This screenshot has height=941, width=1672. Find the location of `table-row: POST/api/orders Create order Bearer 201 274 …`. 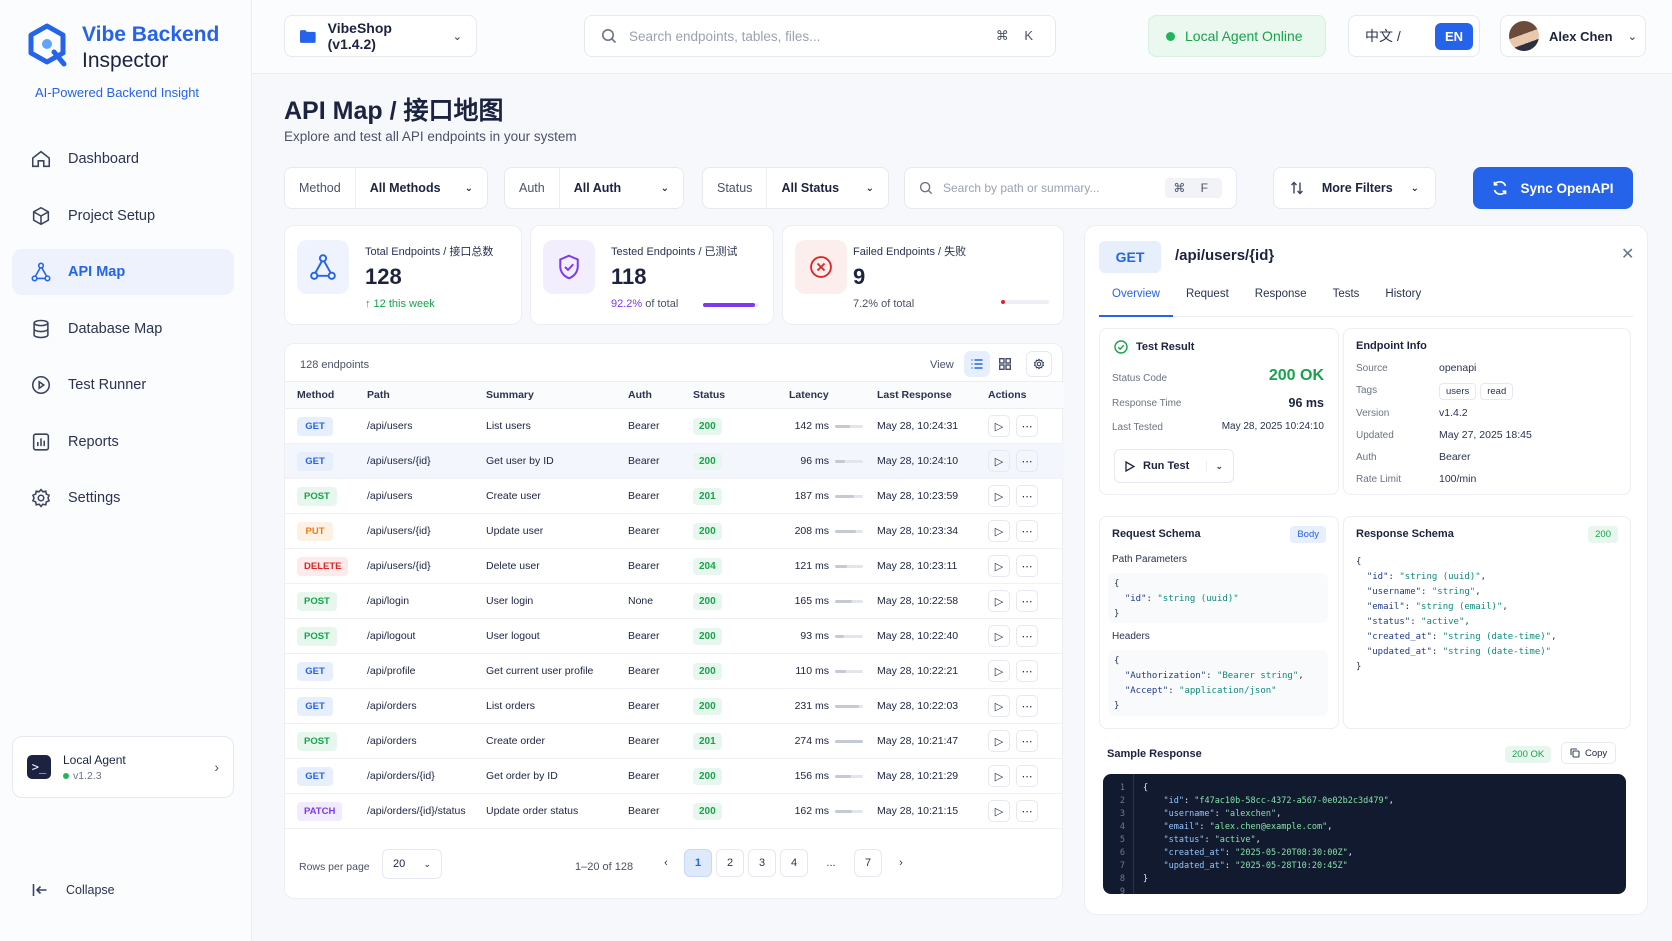

table-row: POST/api/orders Create order Bearer 201 274 … is located at coordinates (674, 741).